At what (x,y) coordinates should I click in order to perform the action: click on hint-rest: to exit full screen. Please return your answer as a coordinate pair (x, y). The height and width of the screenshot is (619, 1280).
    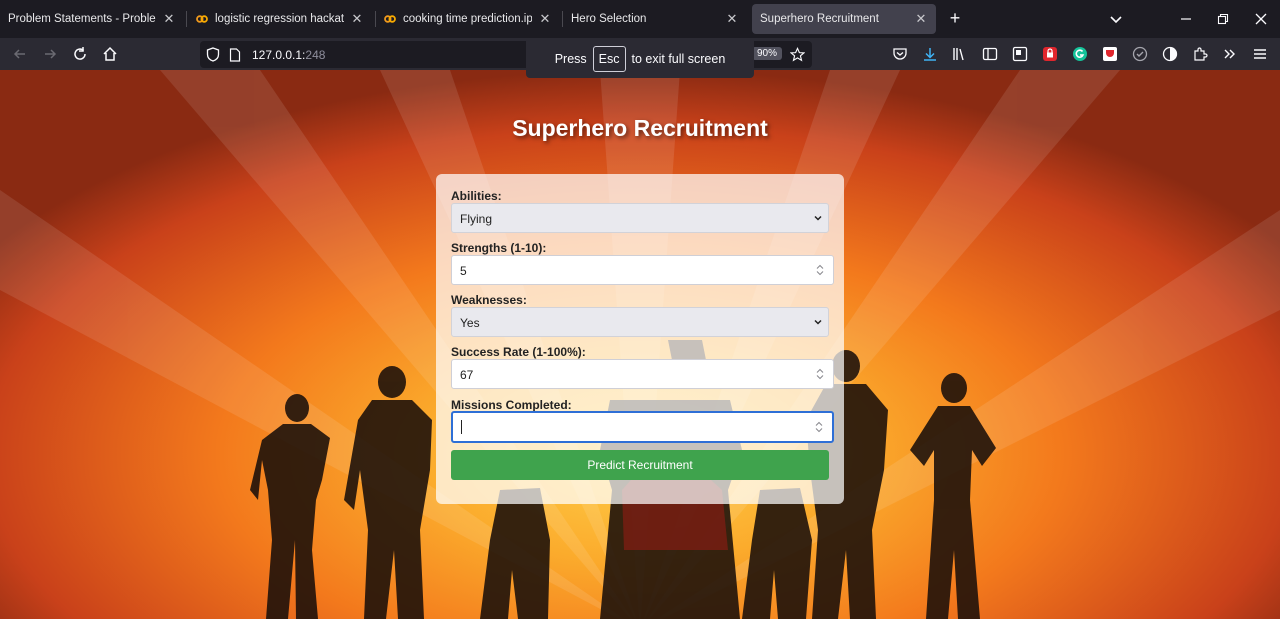
    Looking at the image, I should click on (678, 59).